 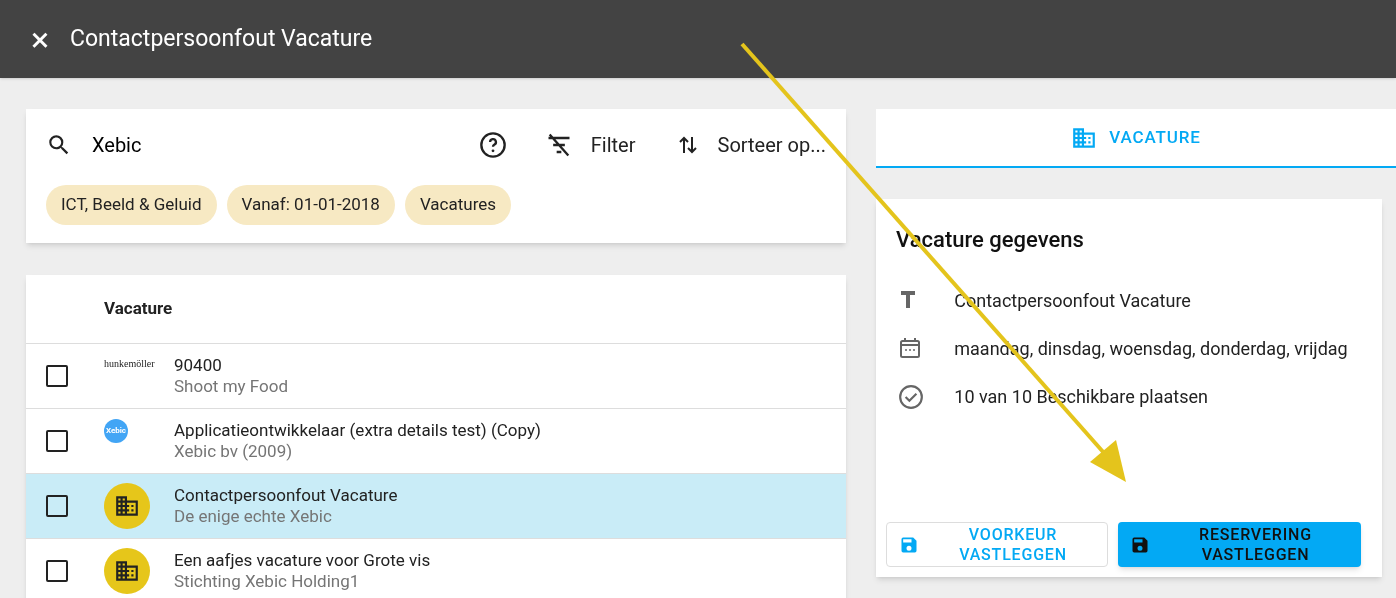 What do you see at coordinates (436, 376) in the screenshot?
I see `table-row: hunkemöller 90400 Shoot my Food` at bounding box center [436, 376].